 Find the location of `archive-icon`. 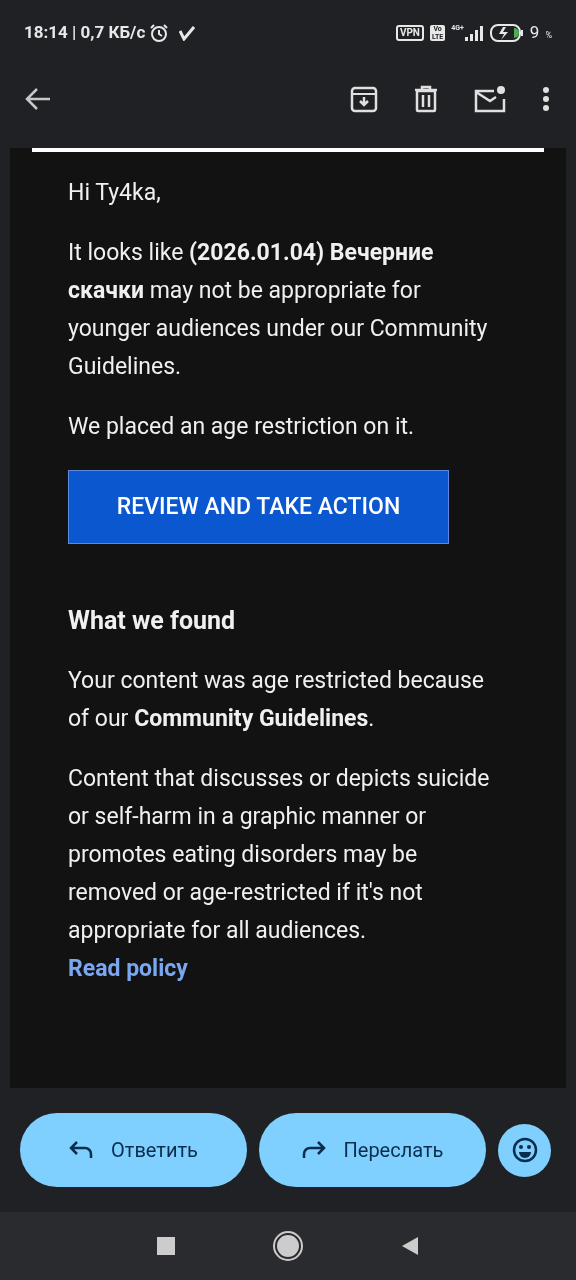

archive-icon is located at coordinates (364, 99).